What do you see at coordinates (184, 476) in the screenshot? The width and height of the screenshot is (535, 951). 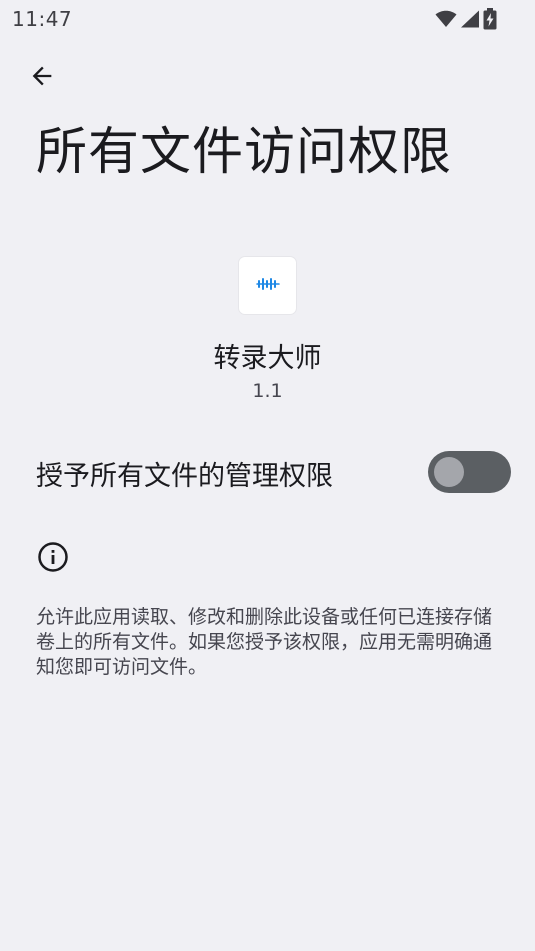 I see `permission-label: 授予所有文件的管理权限` at bounding box center [184, 476].